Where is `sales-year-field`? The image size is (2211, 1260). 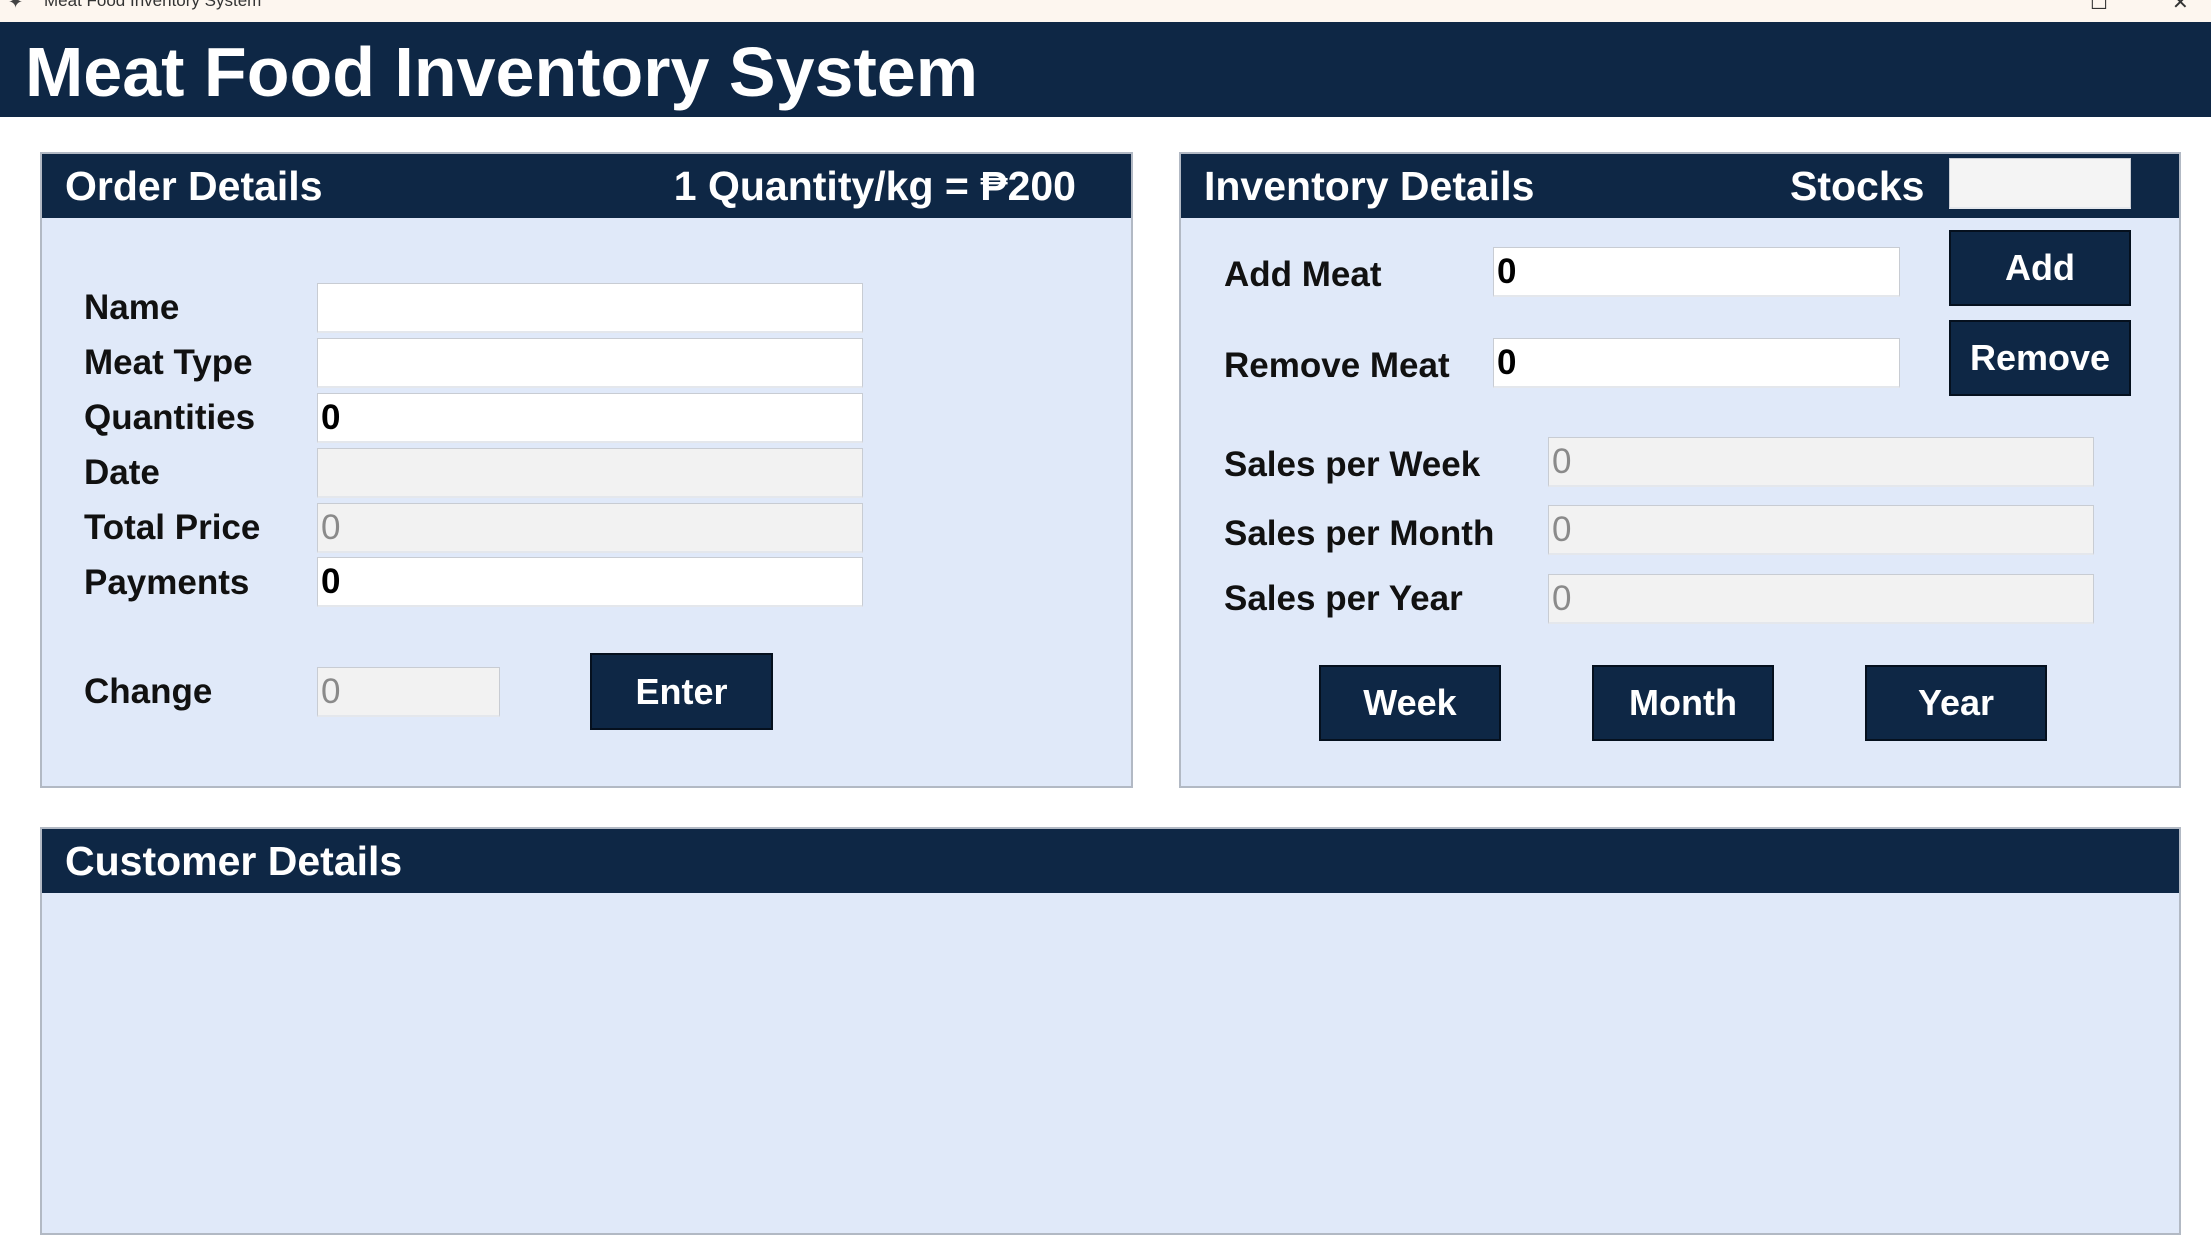 sales-year-field is located at coordinates (1821, 599).